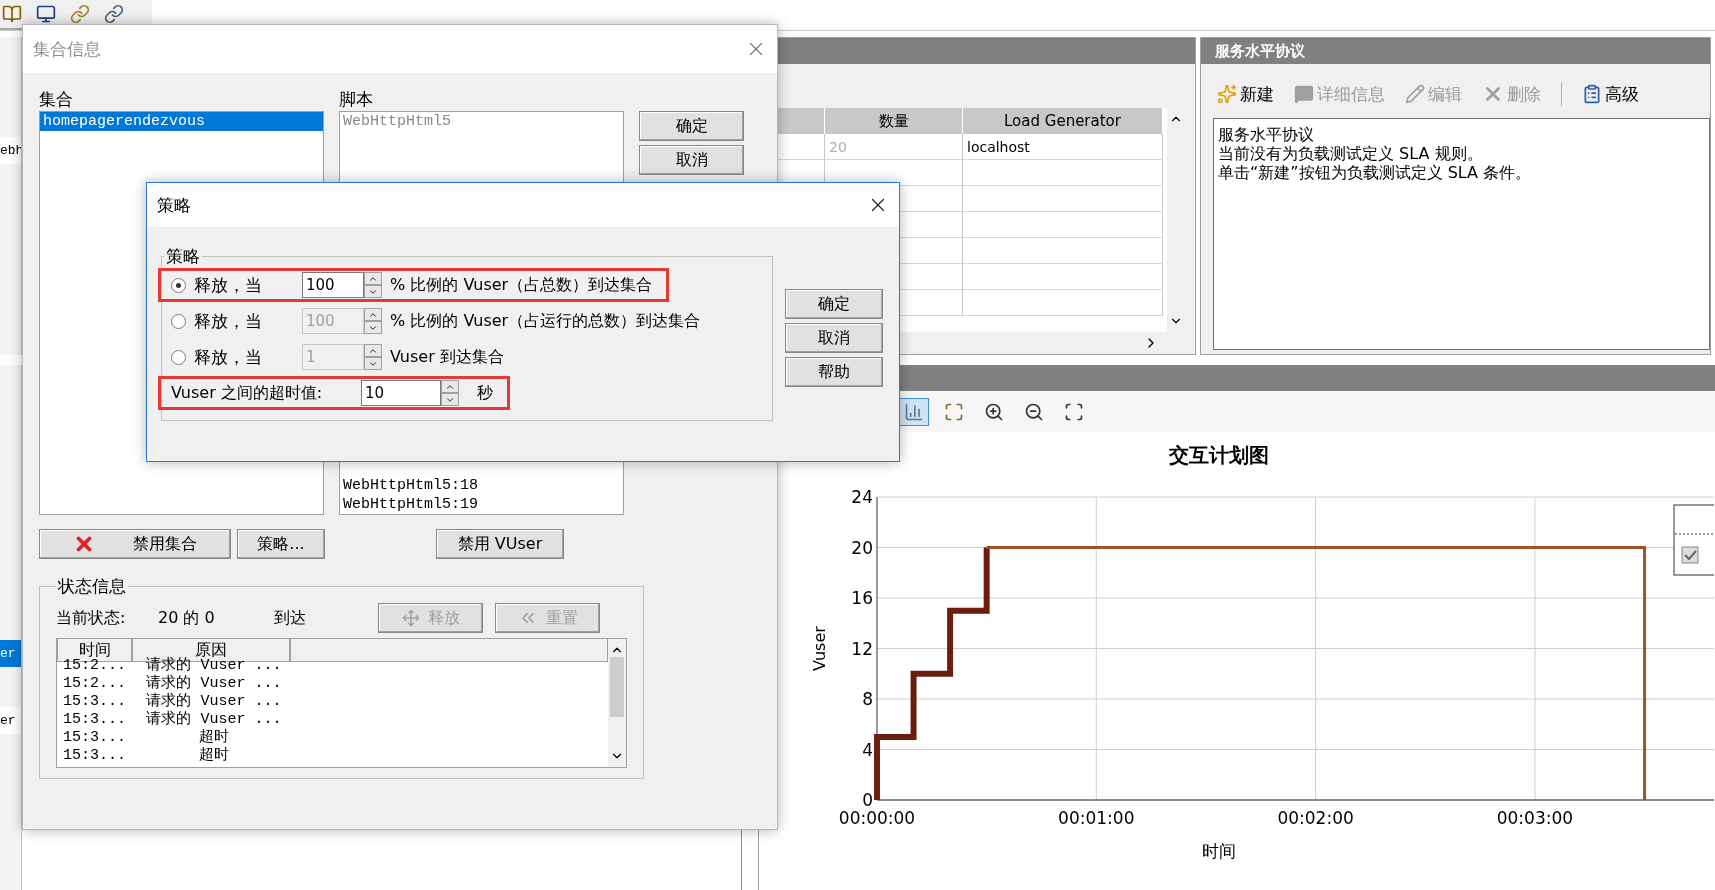 The height and width of the screenshot is (890, 1715). What do you see at coordinates (862, 497) in the screenshot?
I see `y-tick-label: 24` at bounding box center [862, 497].